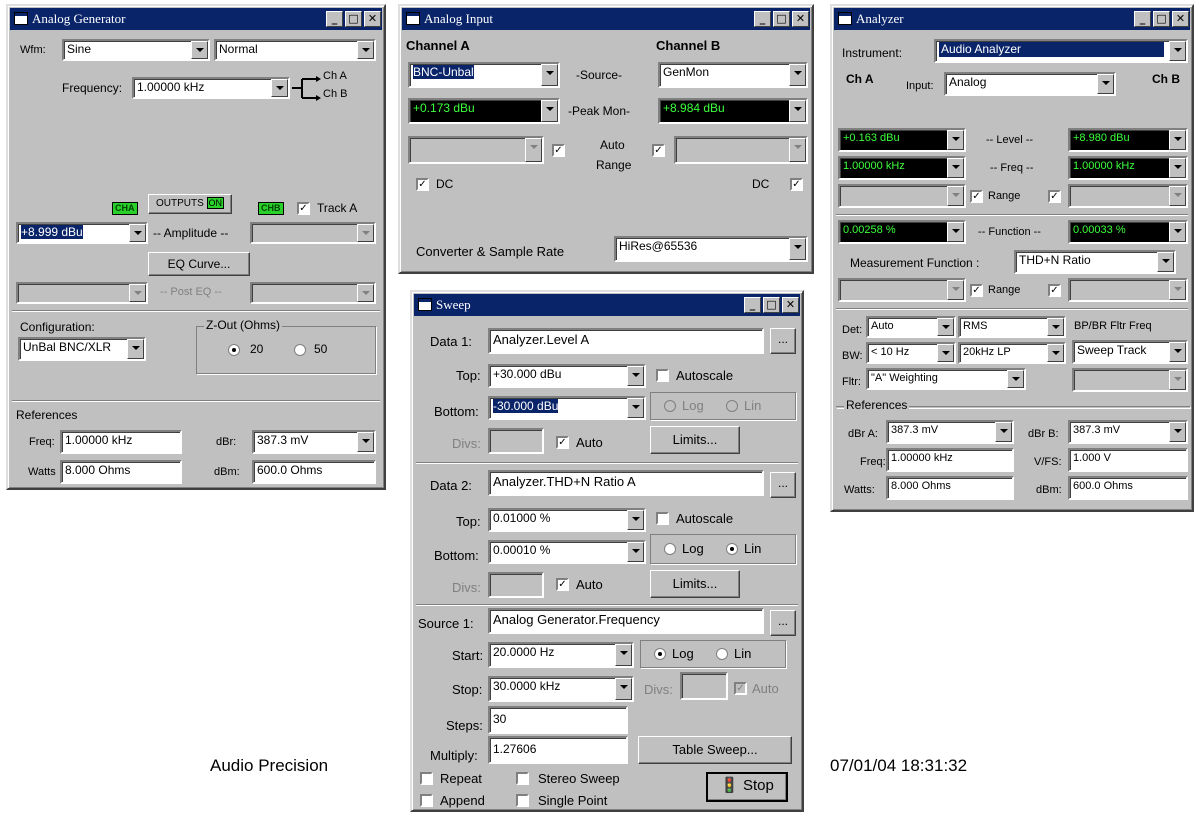 The height and width of the screenshot is (814, 1197). I want to click on data1-auto-checkbox: ✓, so click(562, 442).